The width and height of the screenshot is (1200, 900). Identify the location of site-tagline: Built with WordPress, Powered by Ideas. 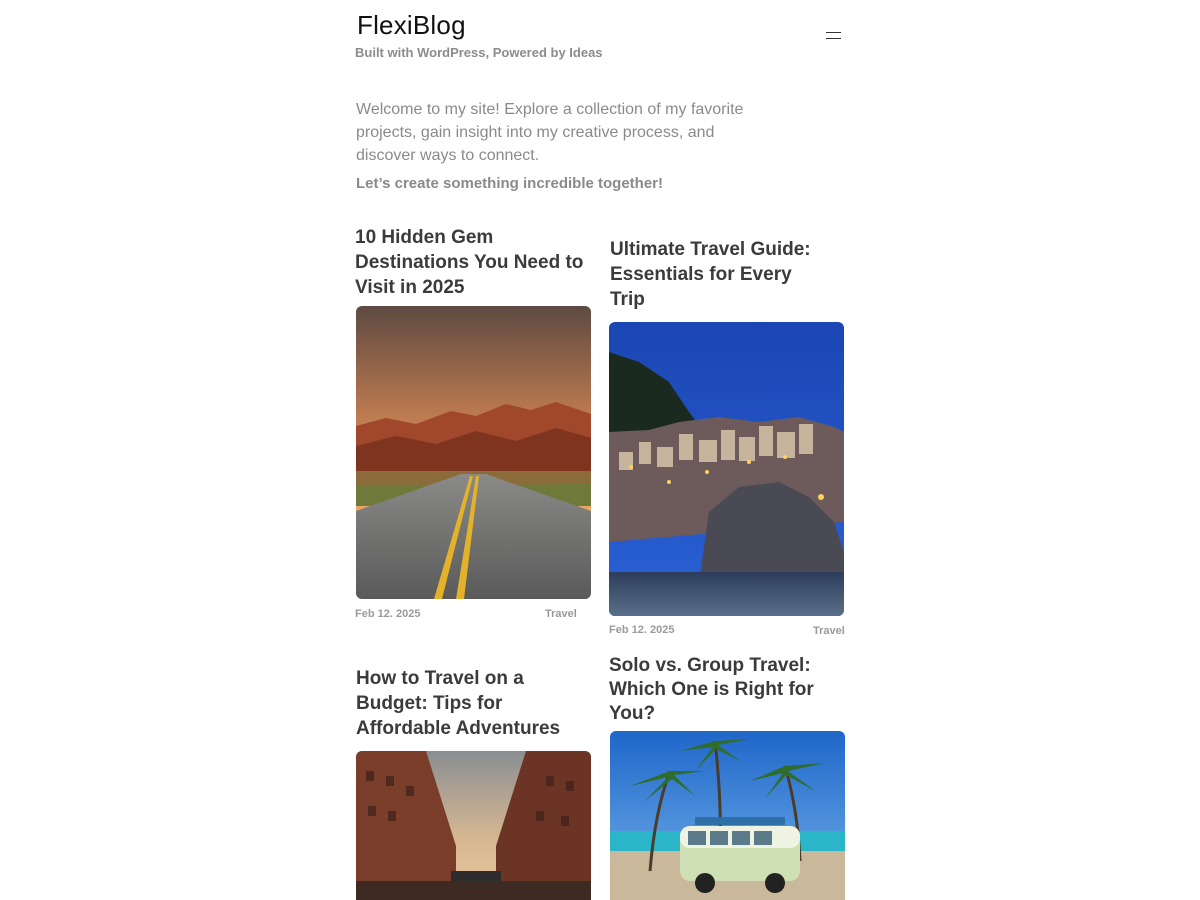
(479, 52).